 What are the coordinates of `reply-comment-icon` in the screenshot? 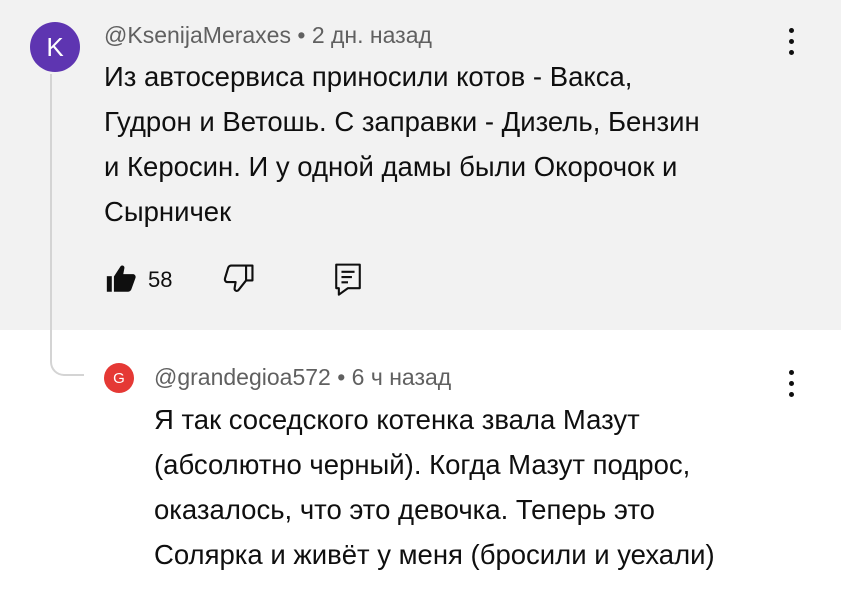 It's located at (348, 279).